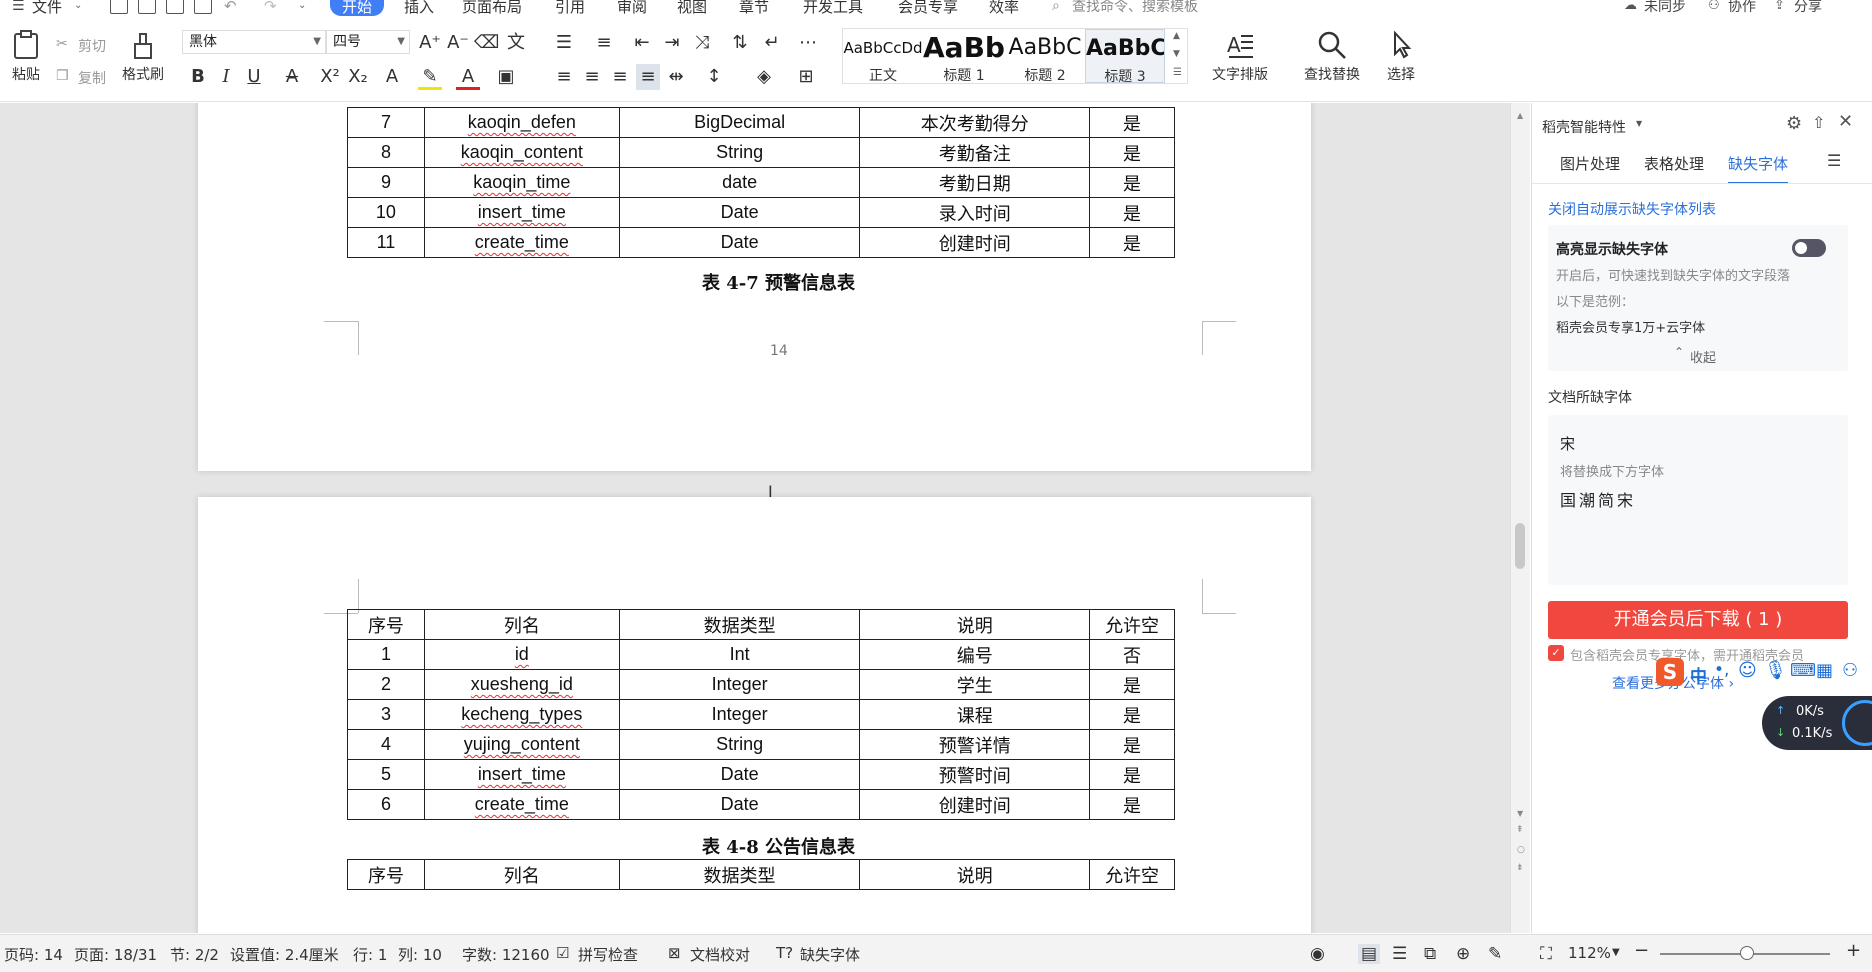  What do you see at coordinates (386, 714) in the screenshot?
I see `table-cell: 3` at bounding box center [386, 714].